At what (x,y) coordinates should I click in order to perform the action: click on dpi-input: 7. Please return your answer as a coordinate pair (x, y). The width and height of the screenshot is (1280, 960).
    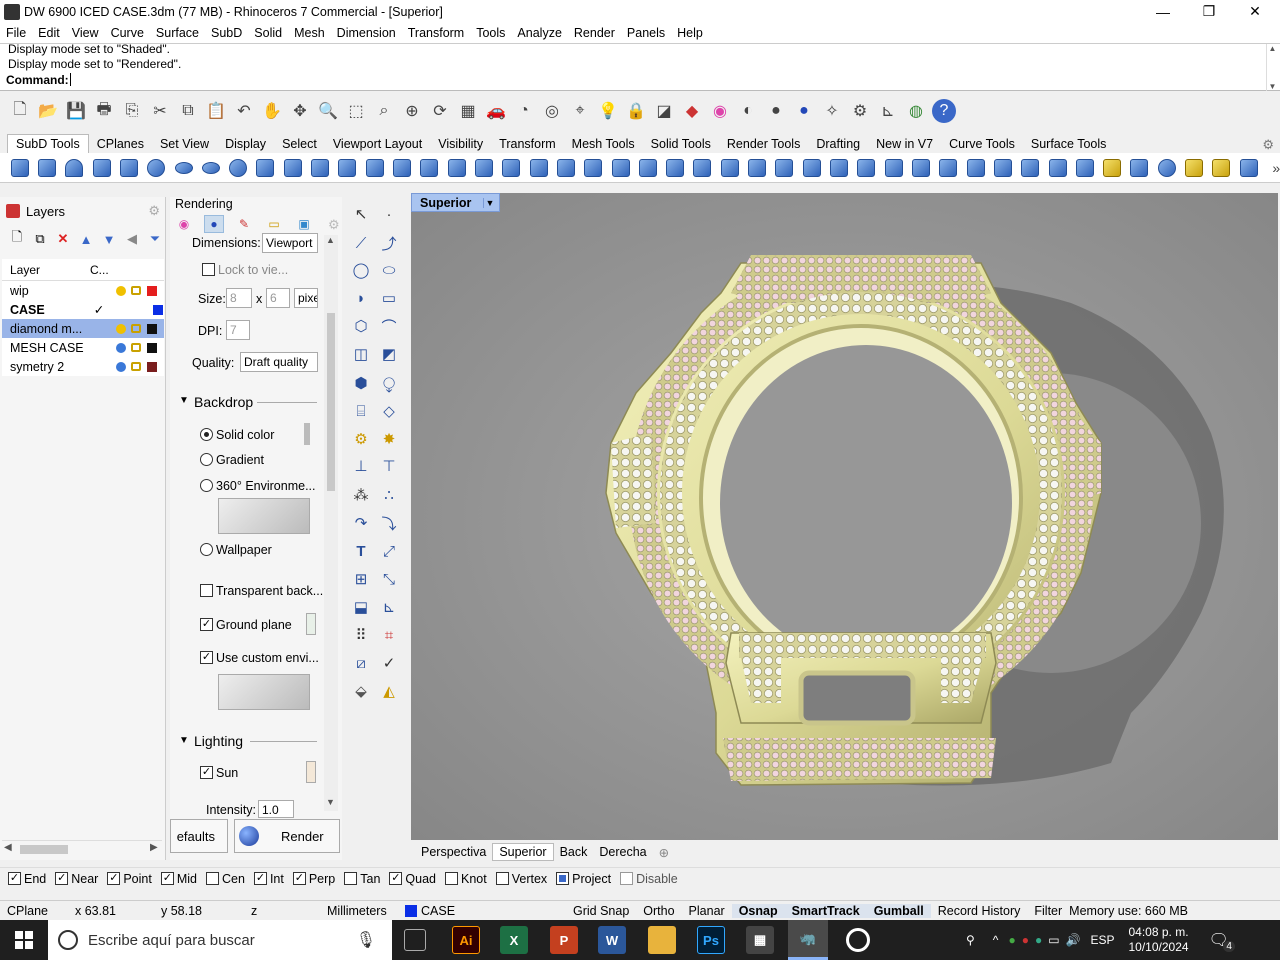
    Looking at the image, I should click on (238, 330).